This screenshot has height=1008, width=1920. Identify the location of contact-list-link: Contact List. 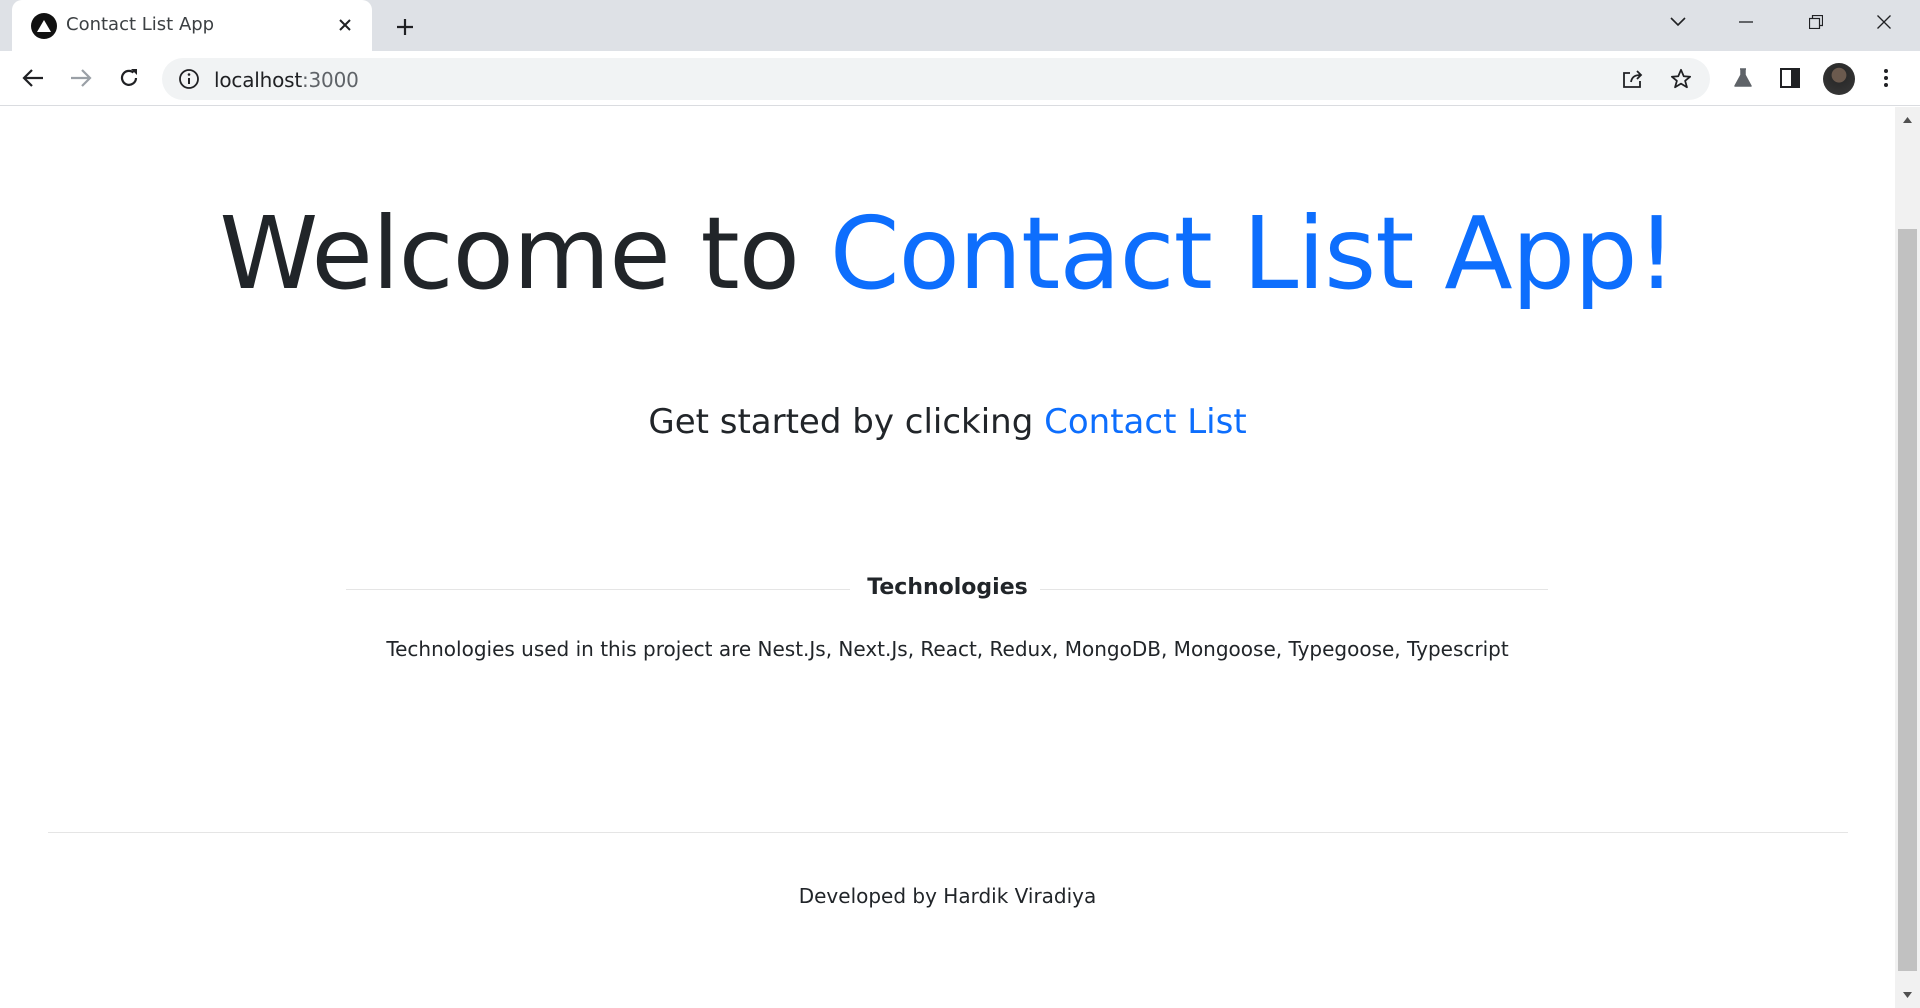
(1145, 422).